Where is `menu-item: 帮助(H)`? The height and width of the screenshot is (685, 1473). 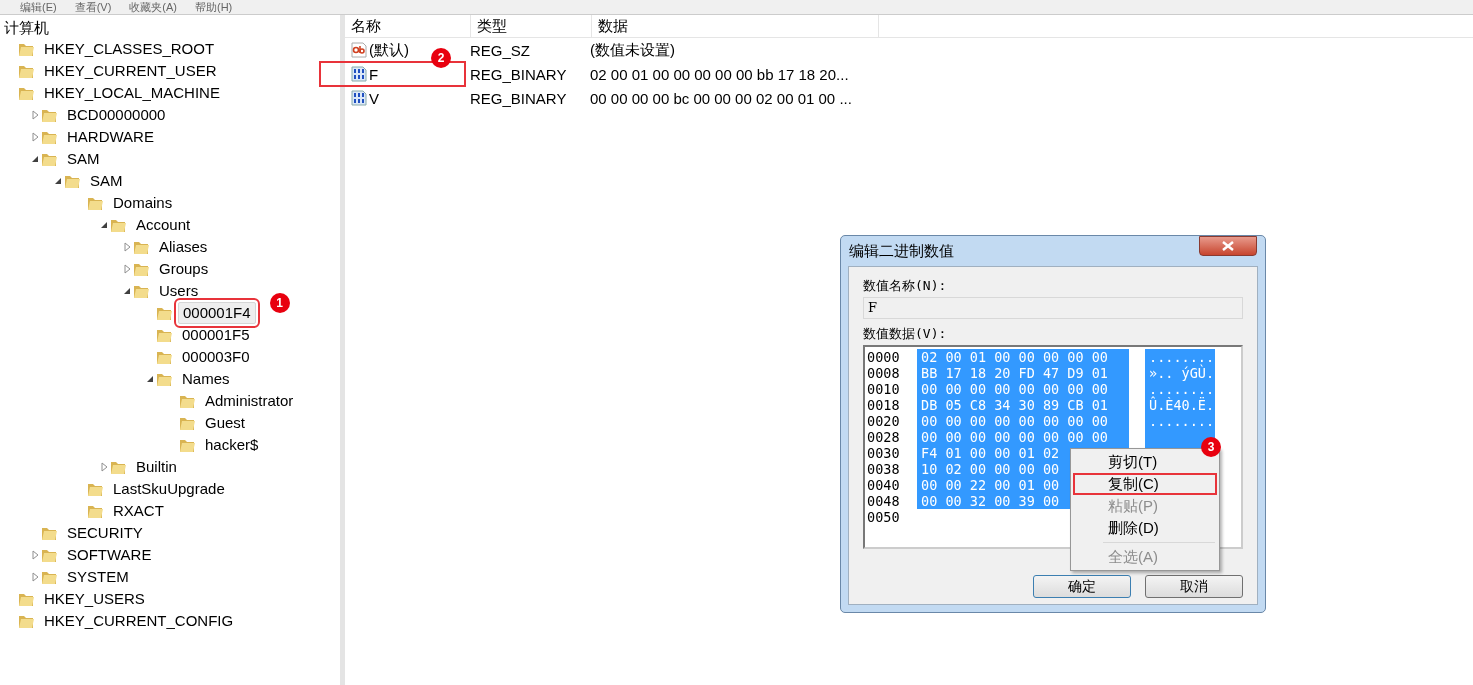 menu-item: 帮助(H) is located at coordinates (214, 7).